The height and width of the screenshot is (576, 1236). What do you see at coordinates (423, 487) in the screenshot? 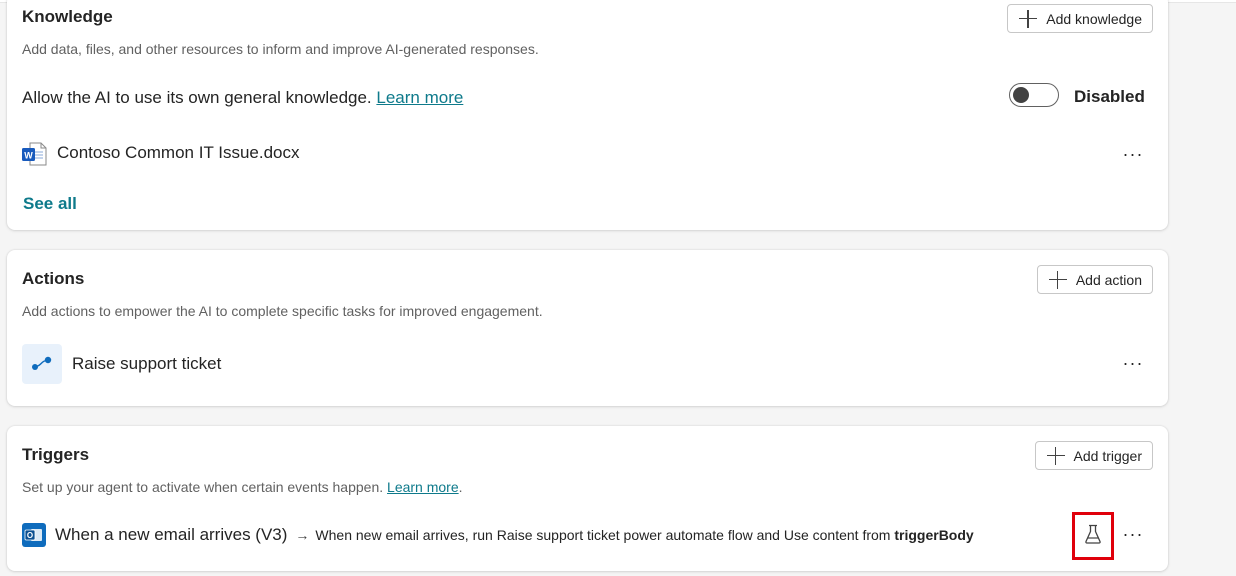
I see `triggers-learn-more-link: Learn more` at bounding box center [423, 487].